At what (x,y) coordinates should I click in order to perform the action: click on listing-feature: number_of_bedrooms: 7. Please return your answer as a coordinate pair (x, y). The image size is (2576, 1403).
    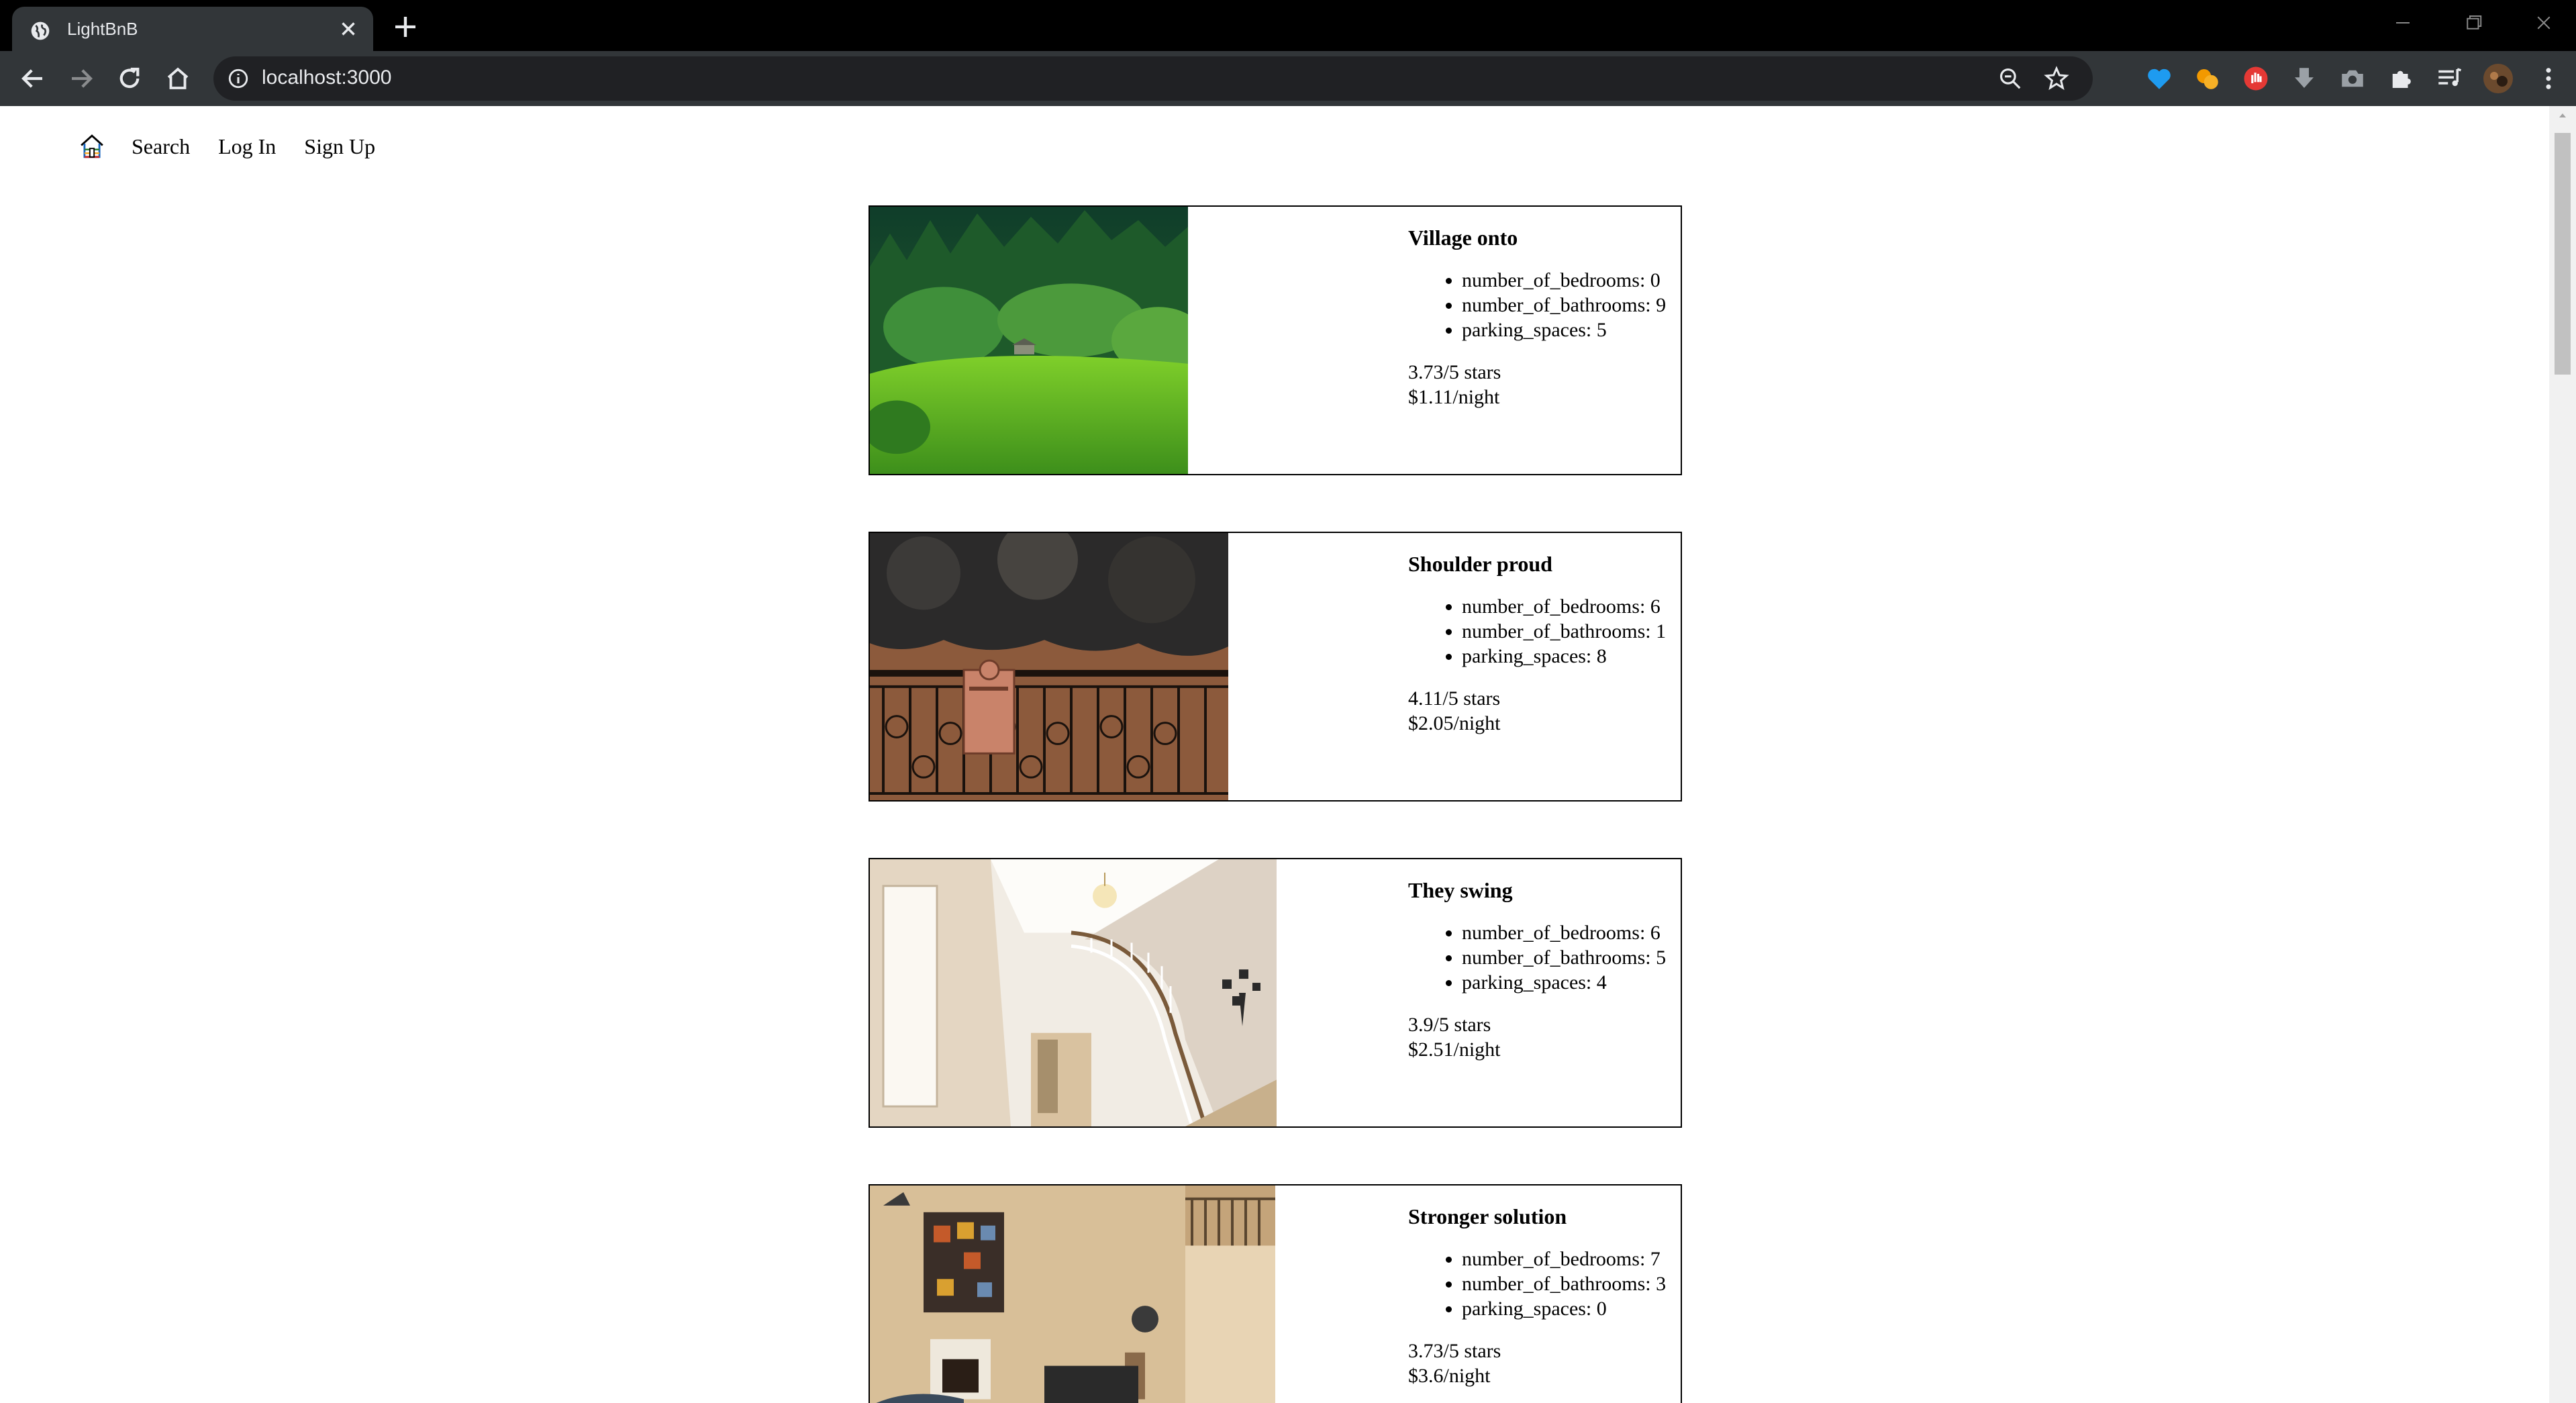
    Looking at the image, I should click on (1572, 1259).